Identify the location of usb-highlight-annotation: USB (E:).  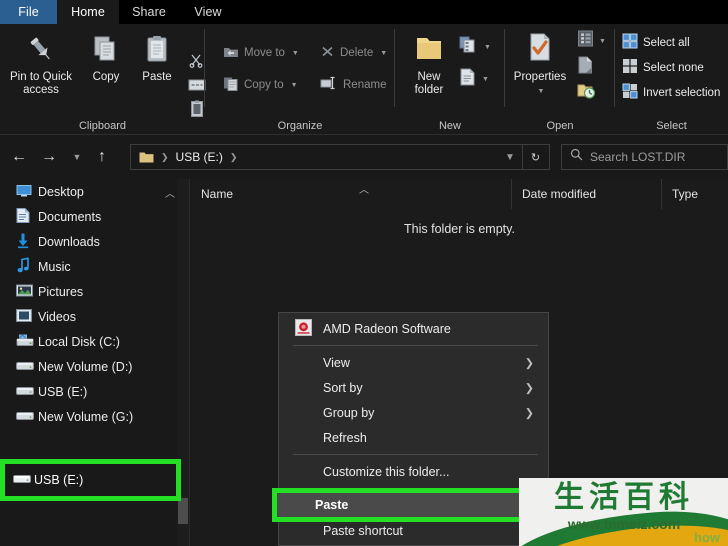
(90, 480).